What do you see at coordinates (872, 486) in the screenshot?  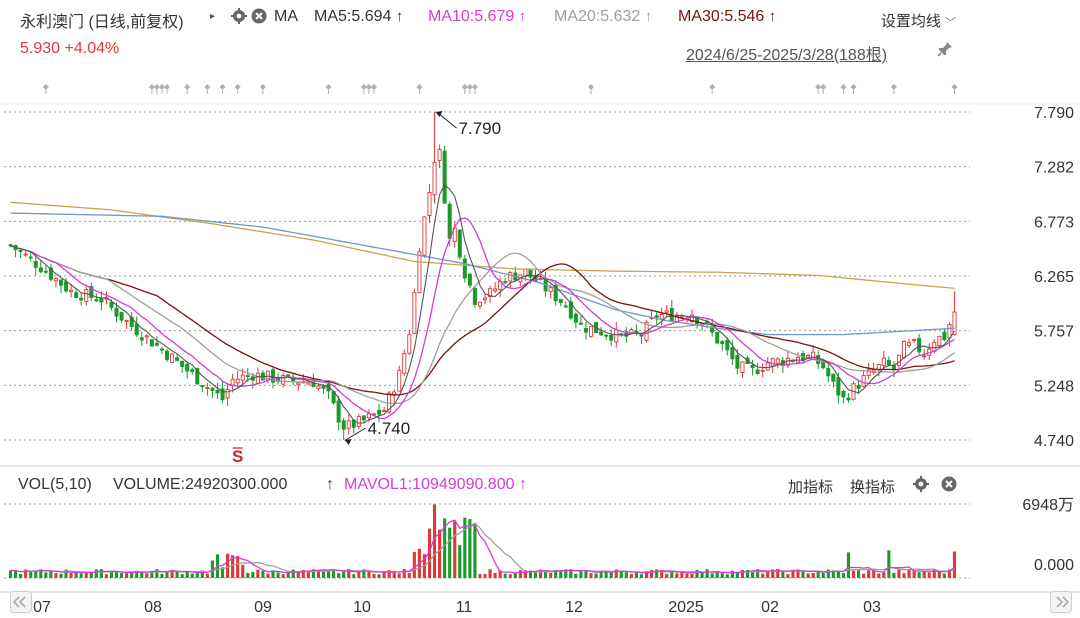 I see `switch-indicator-button: 换指标` at bounding box center [872, 486].